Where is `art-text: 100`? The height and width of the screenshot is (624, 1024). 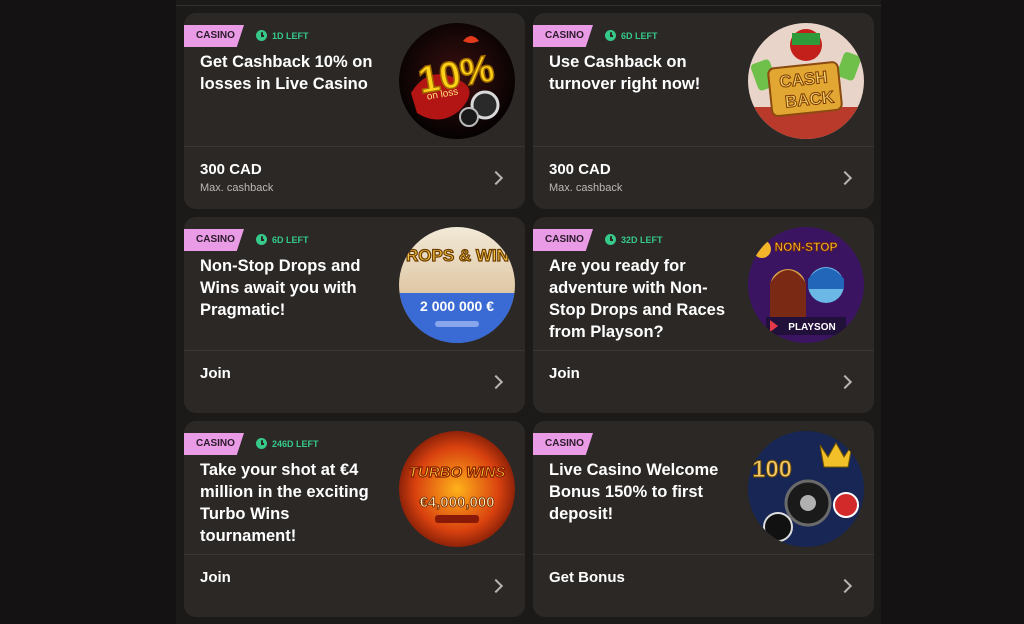
art-text: 100 is located at coordinates (772, 469).